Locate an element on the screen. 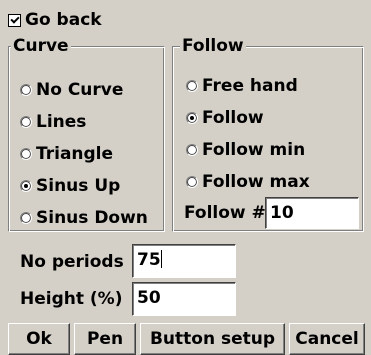  go-back-checkbox is located at coordinates (14, 20).